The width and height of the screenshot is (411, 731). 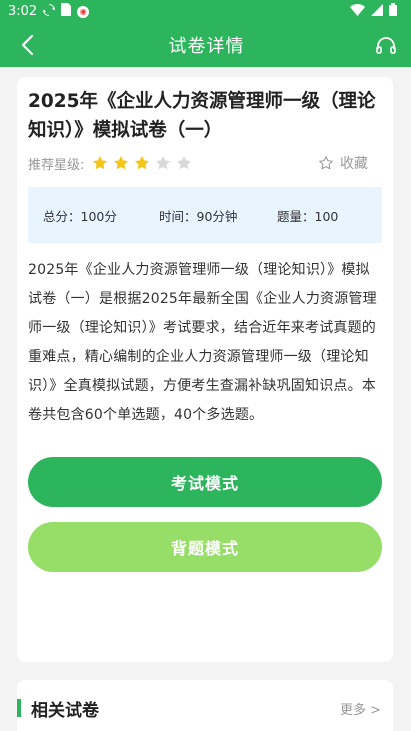 I want to click on signal-icon, so click(x=377, y=11).